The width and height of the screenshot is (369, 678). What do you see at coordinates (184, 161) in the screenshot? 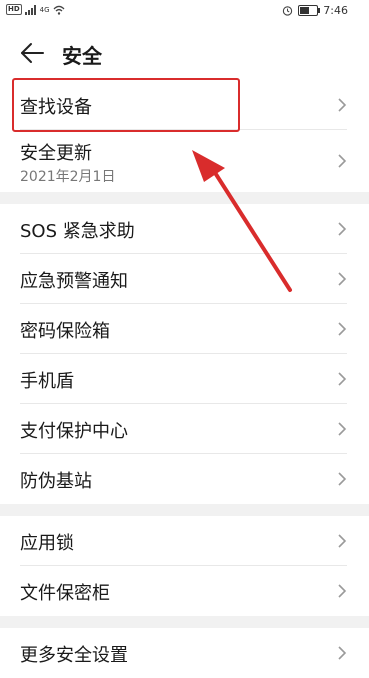
I see `settings-row: 安全更新 2021年2月1日` at bounding box center [184, 161].